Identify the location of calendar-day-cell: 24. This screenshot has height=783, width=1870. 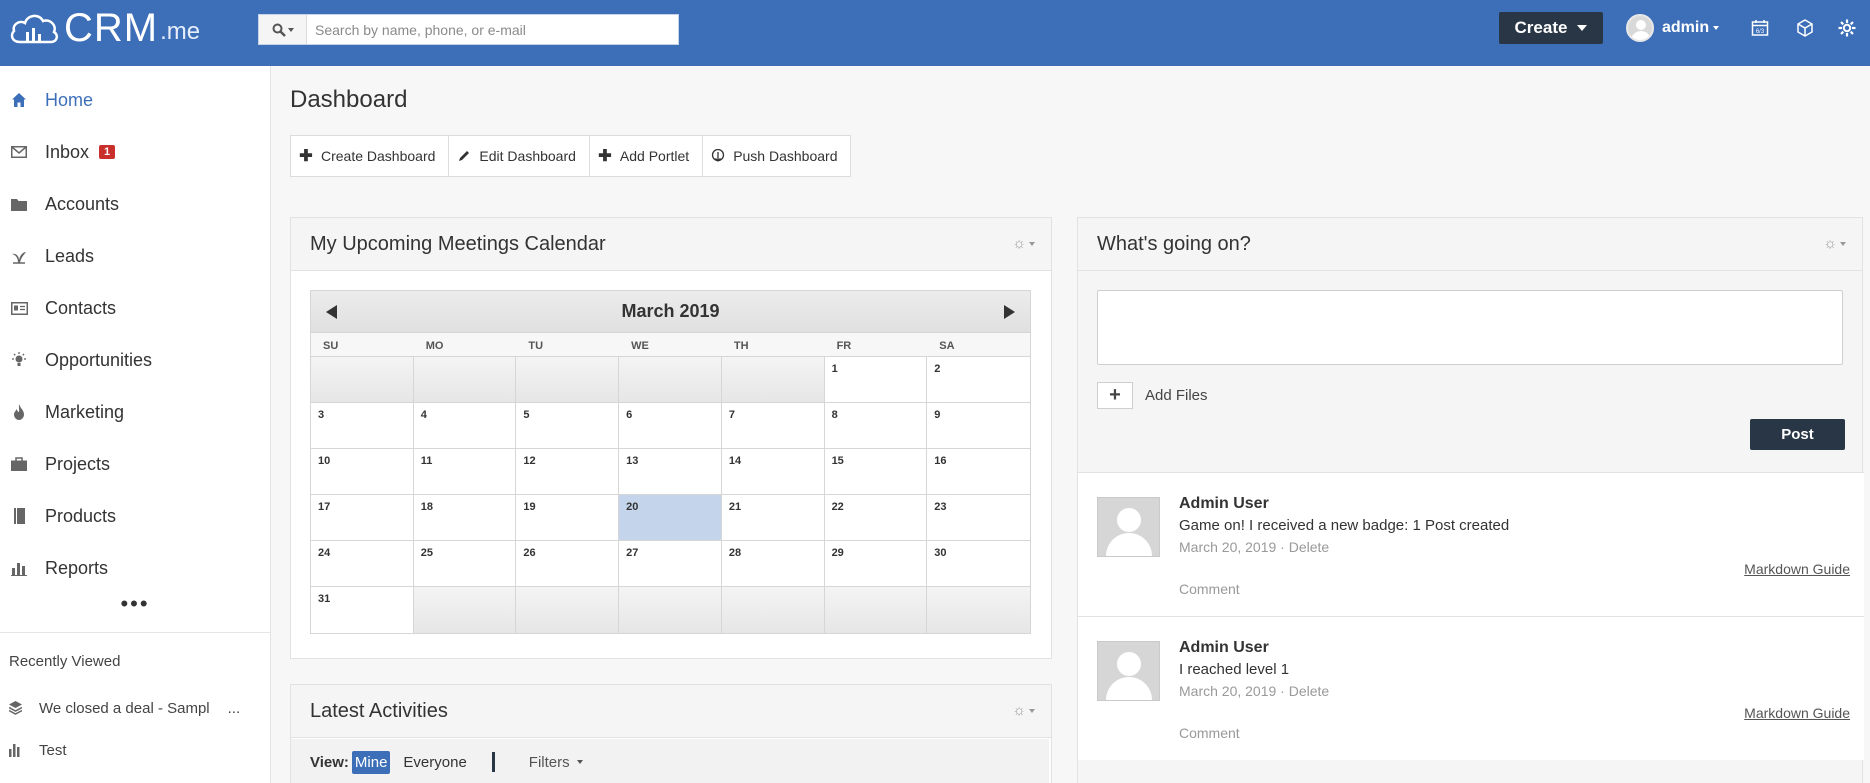
(362, 564).